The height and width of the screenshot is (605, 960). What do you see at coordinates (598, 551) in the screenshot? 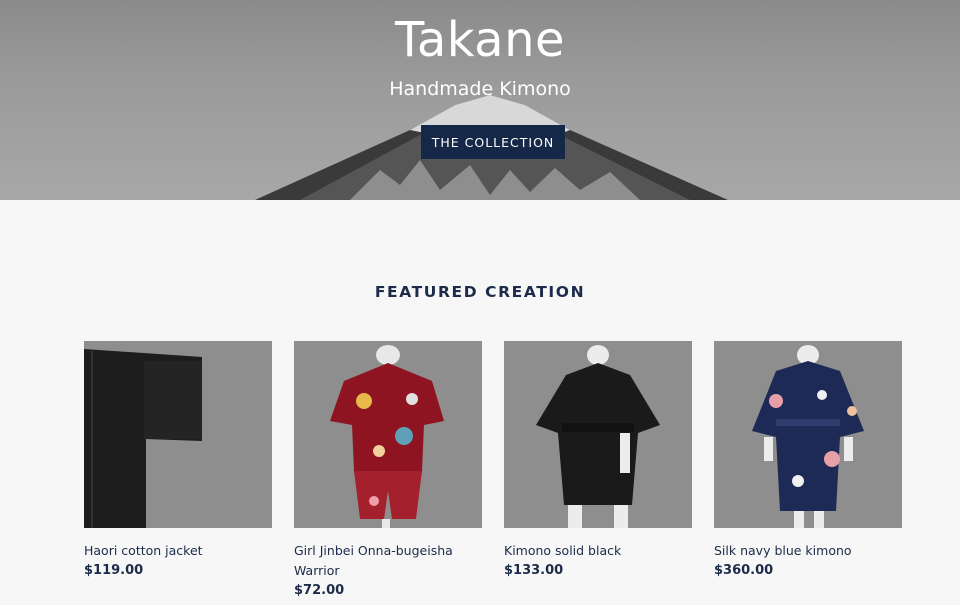
I see `product-name: Kimono solid black` at bounding box center [598, 551].